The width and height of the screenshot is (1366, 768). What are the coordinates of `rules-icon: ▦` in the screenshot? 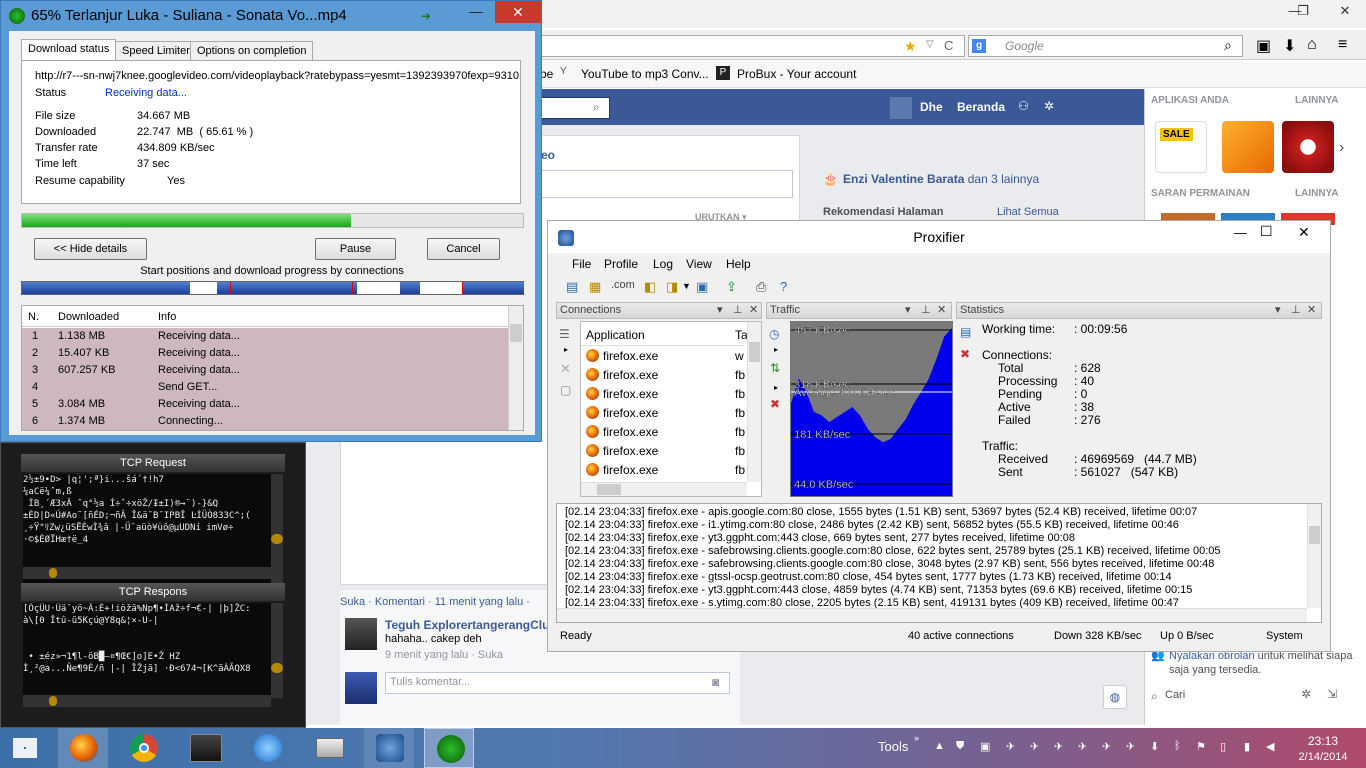 It's located at (595, 287).